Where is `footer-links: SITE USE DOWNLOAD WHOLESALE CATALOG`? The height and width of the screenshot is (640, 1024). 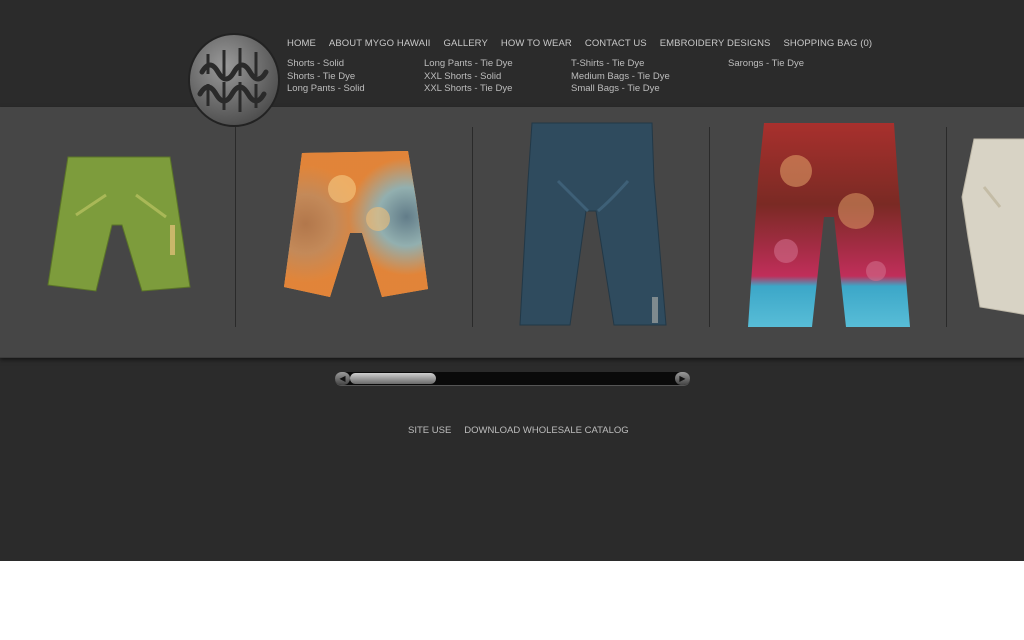 footer-links: SITE USE DOWNLOAD WHOLESALE CATALOG is located at coordinates (518, 430).